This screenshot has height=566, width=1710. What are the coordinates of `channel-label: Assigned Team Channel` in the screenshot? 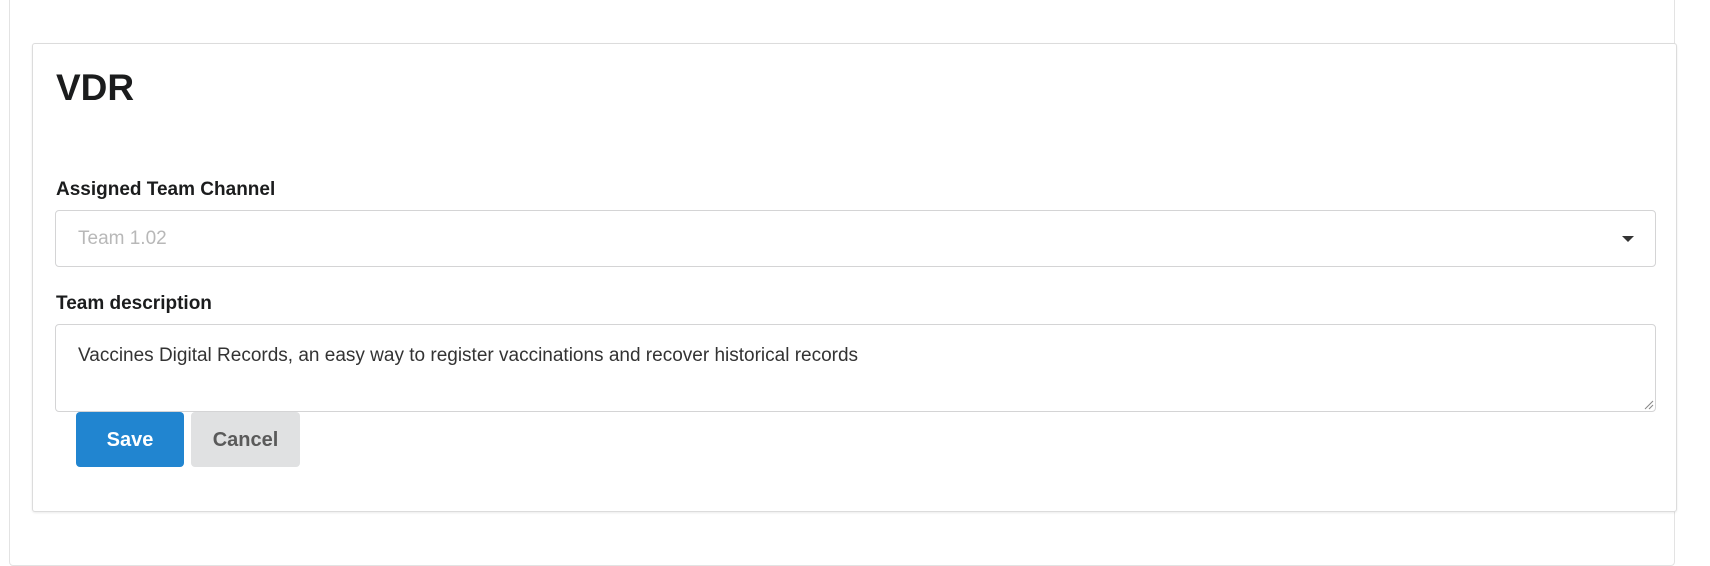 It's located at (166, 189).